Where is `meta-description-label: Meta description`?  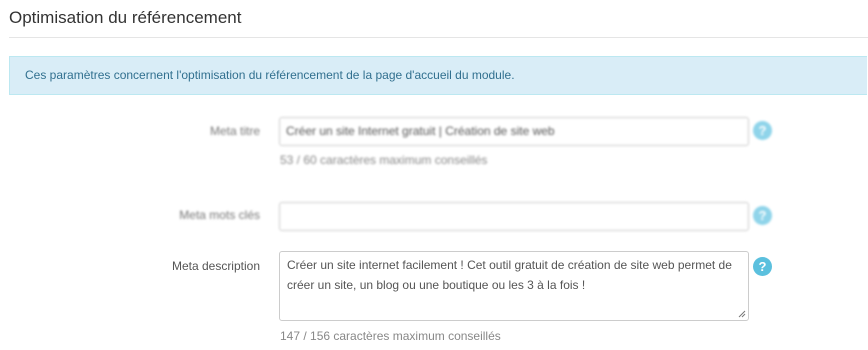 meta-description-label: Meta description is located at coordinates (215, 266).